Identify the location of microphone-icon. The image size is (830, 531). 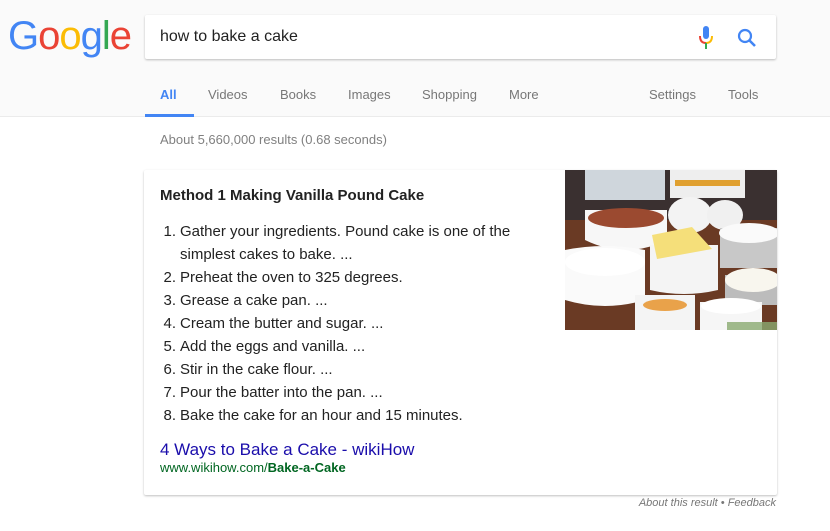
(706, 38).